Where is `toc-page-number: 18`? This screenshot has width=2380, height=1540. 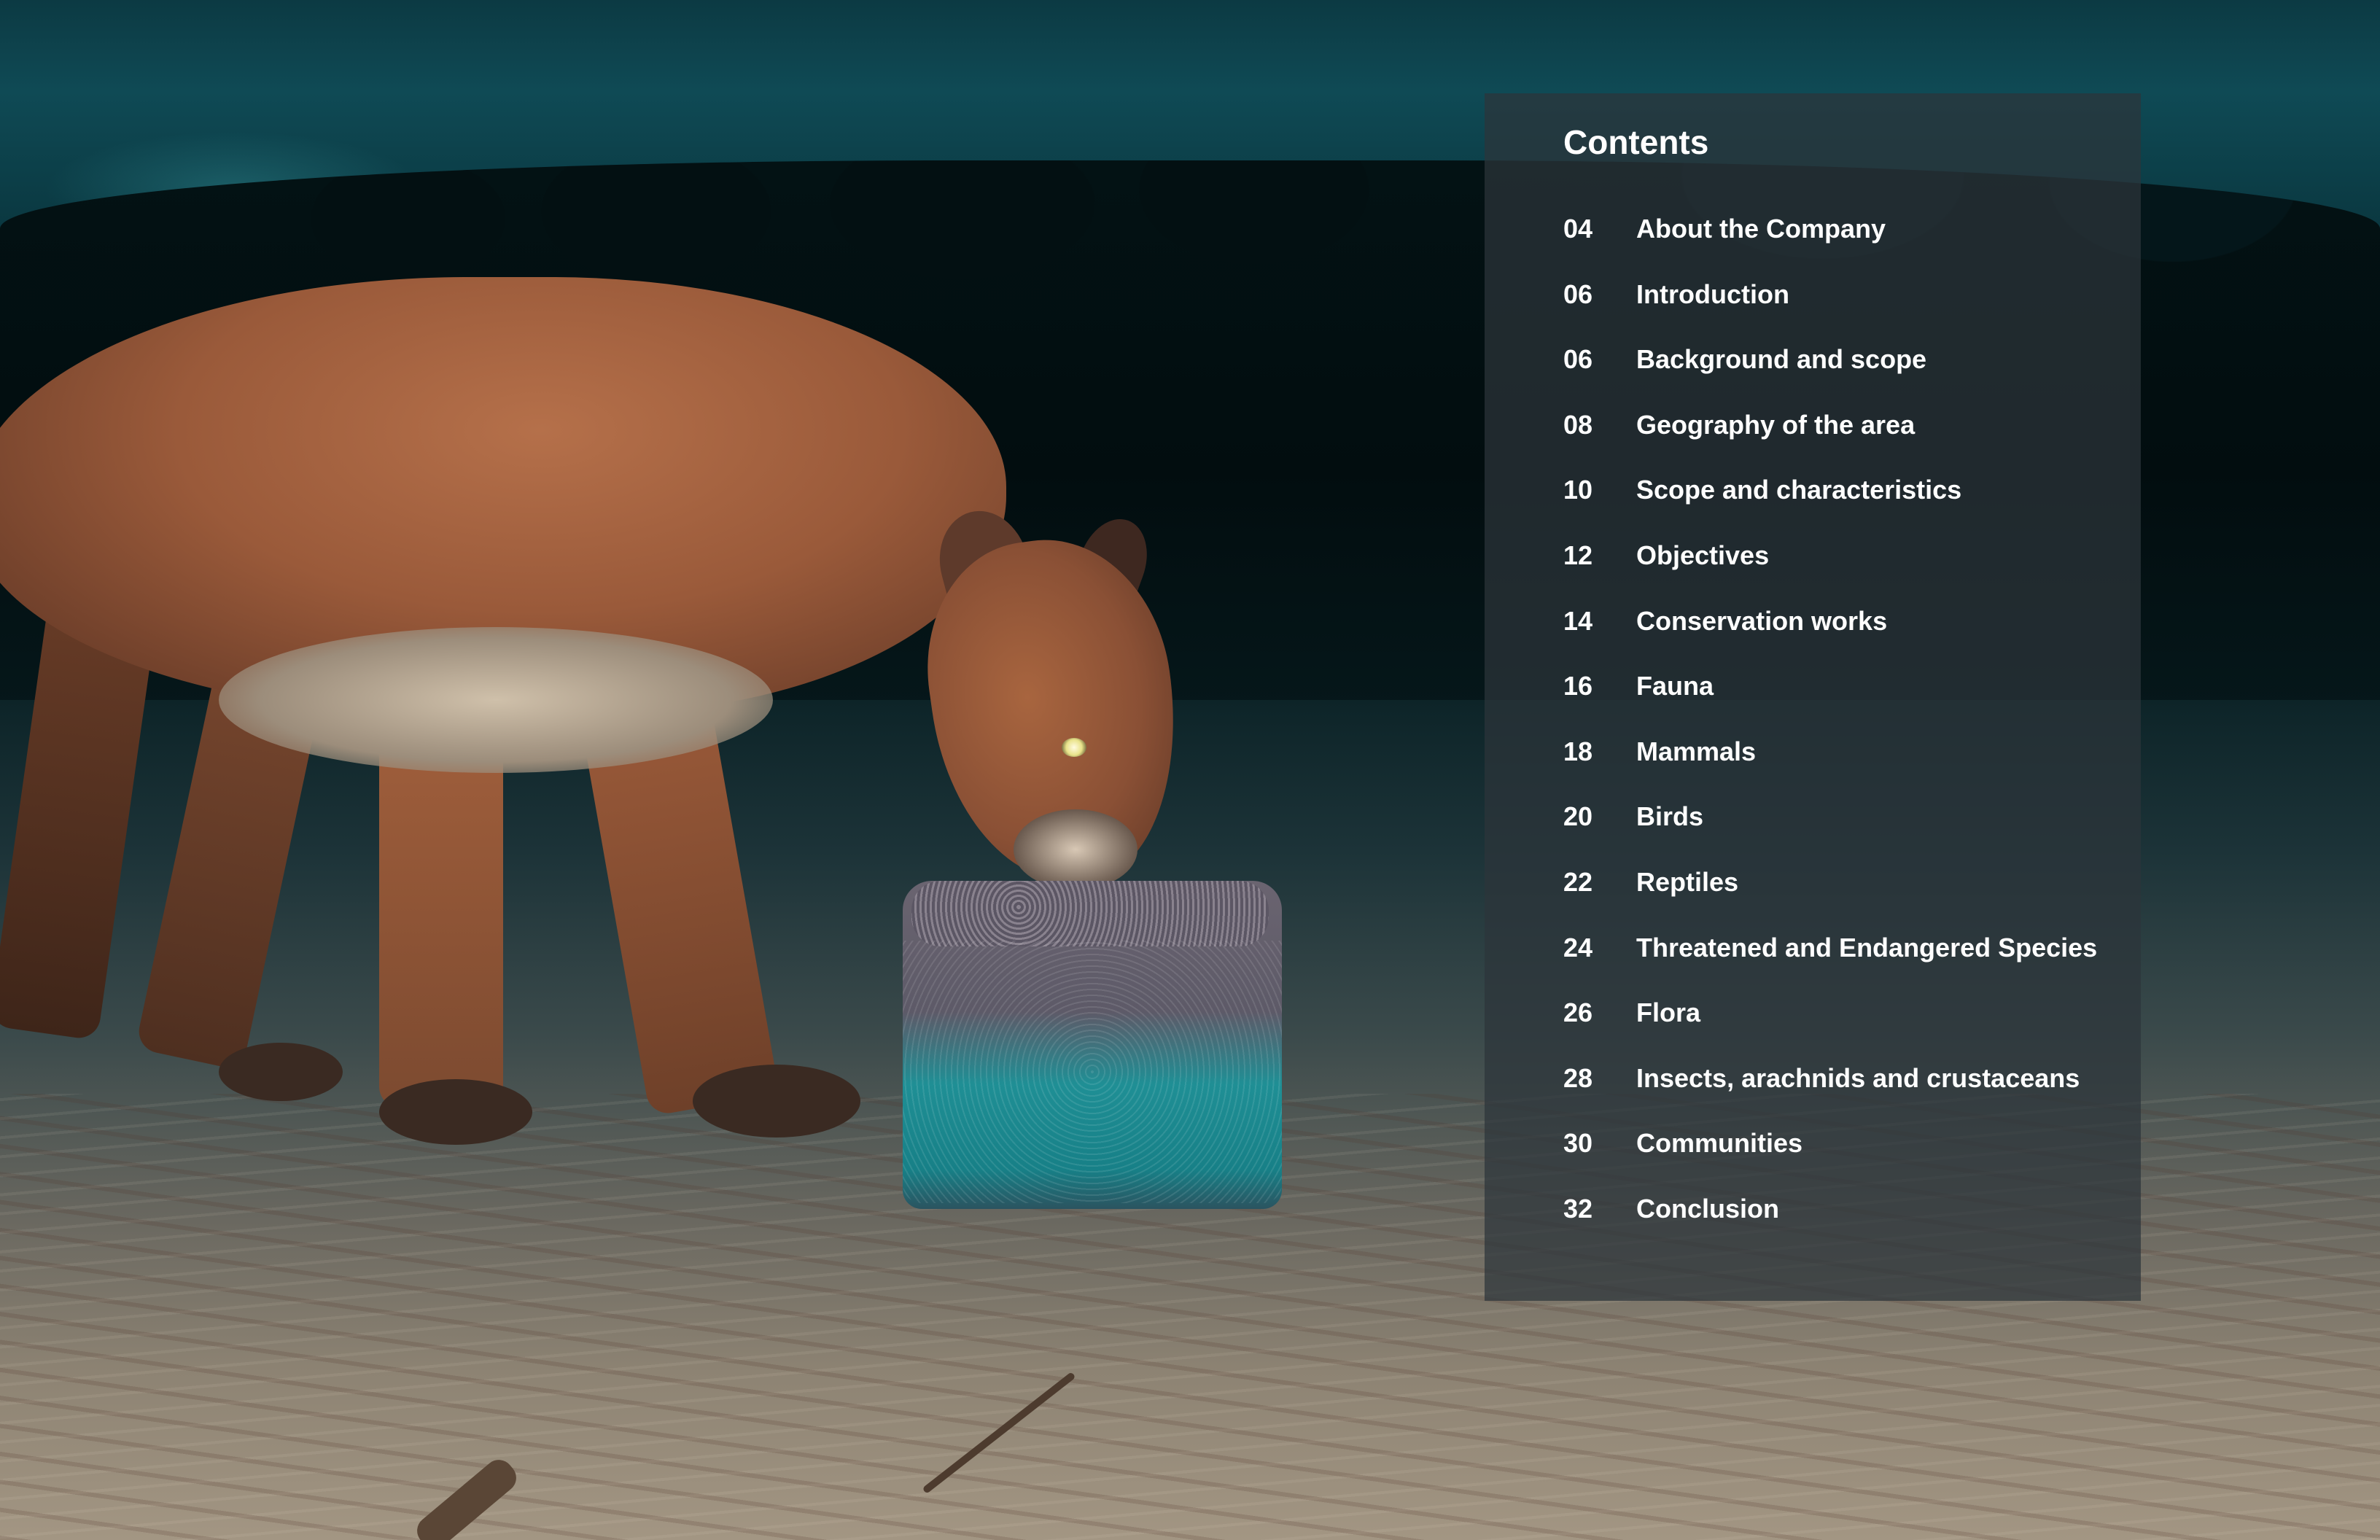 toc-page-number: 18 is located at coordinates (1578, 751).